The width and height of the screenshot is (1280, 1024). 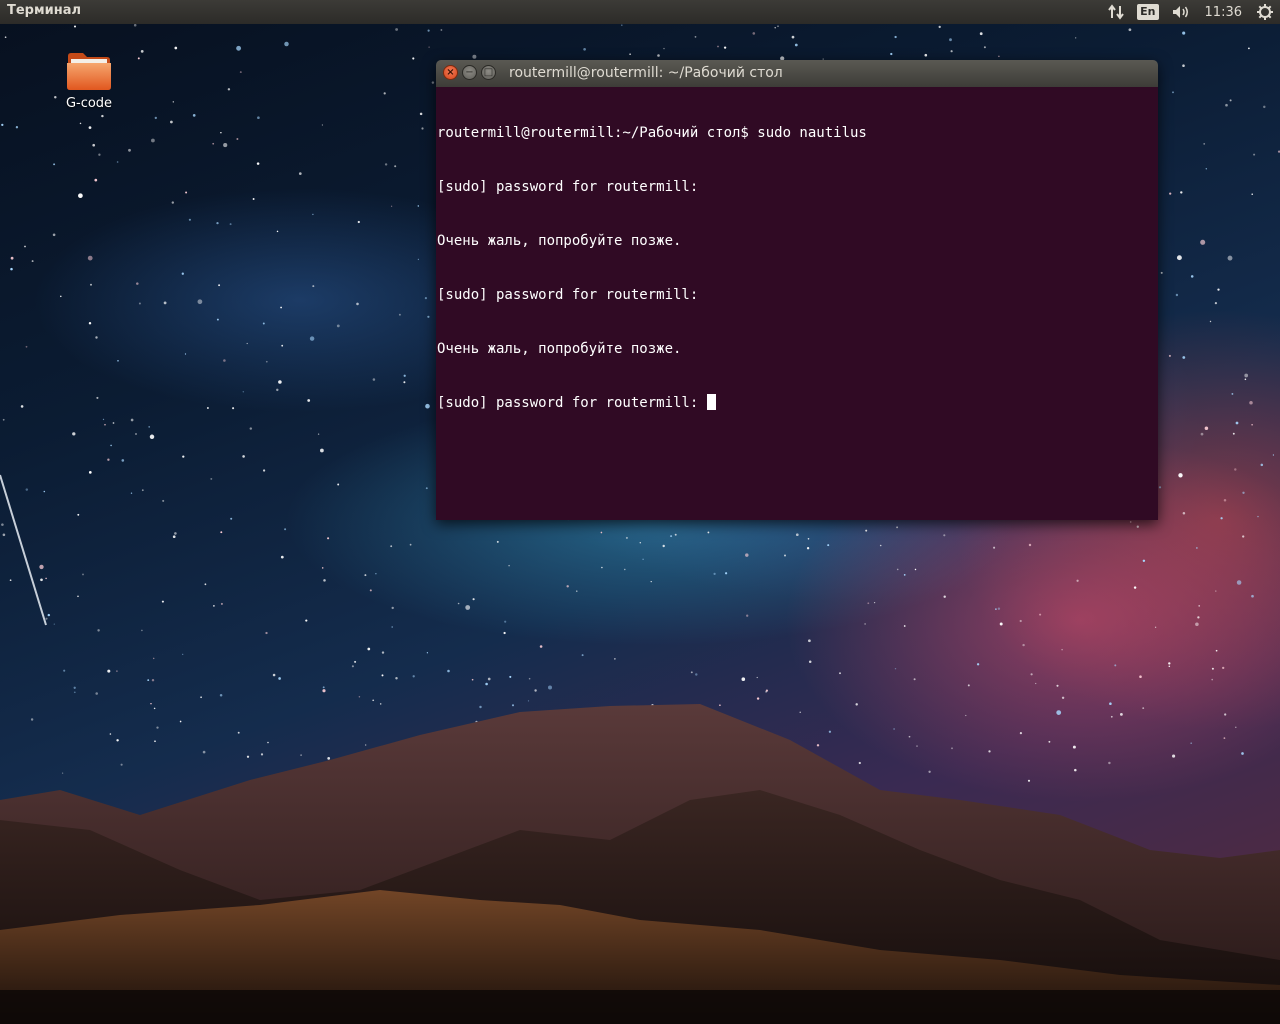 I want to click on window-title: routermill@routermill: ~/Рабочий стол, so click(x=646, y=73).